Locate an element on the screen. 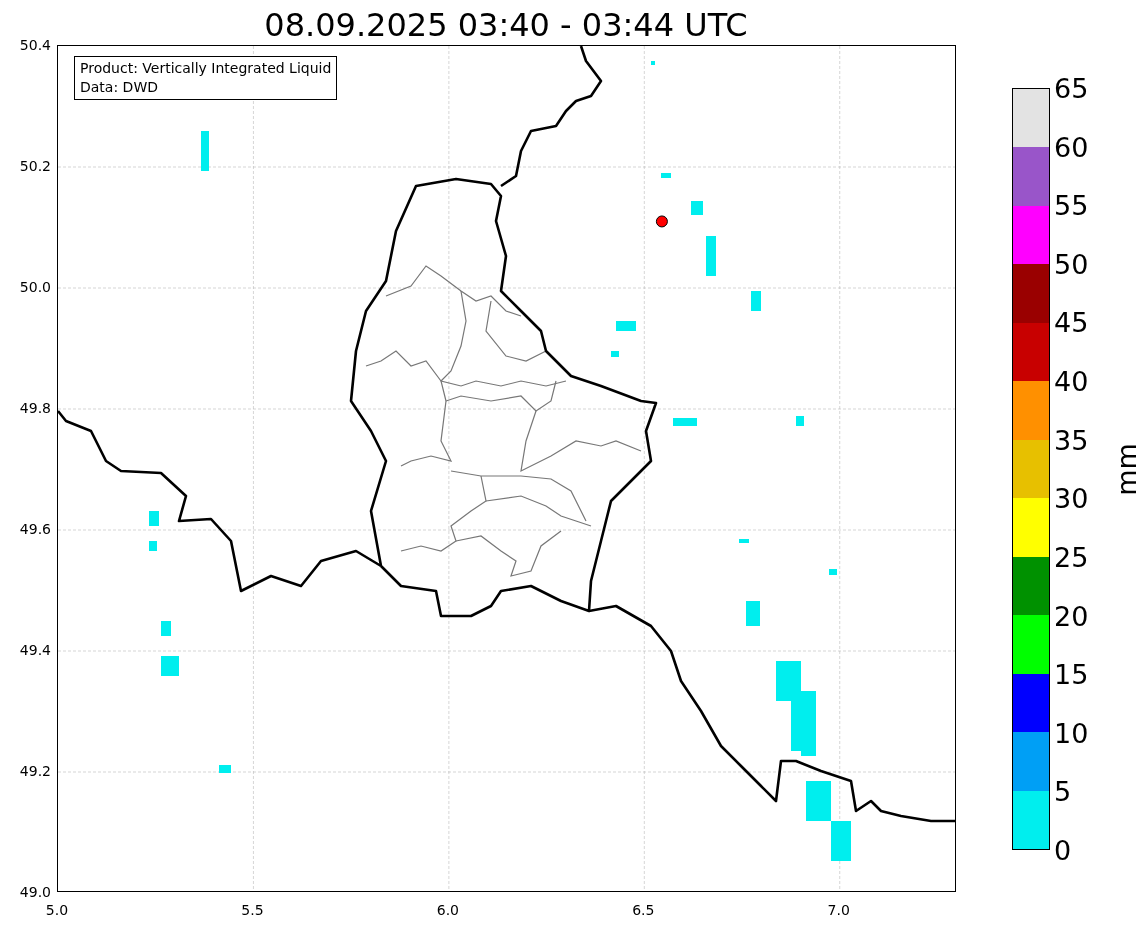 The image size is (1138, 930). colorbar-tick-label: 55 is located at coordinates (1071, 205).